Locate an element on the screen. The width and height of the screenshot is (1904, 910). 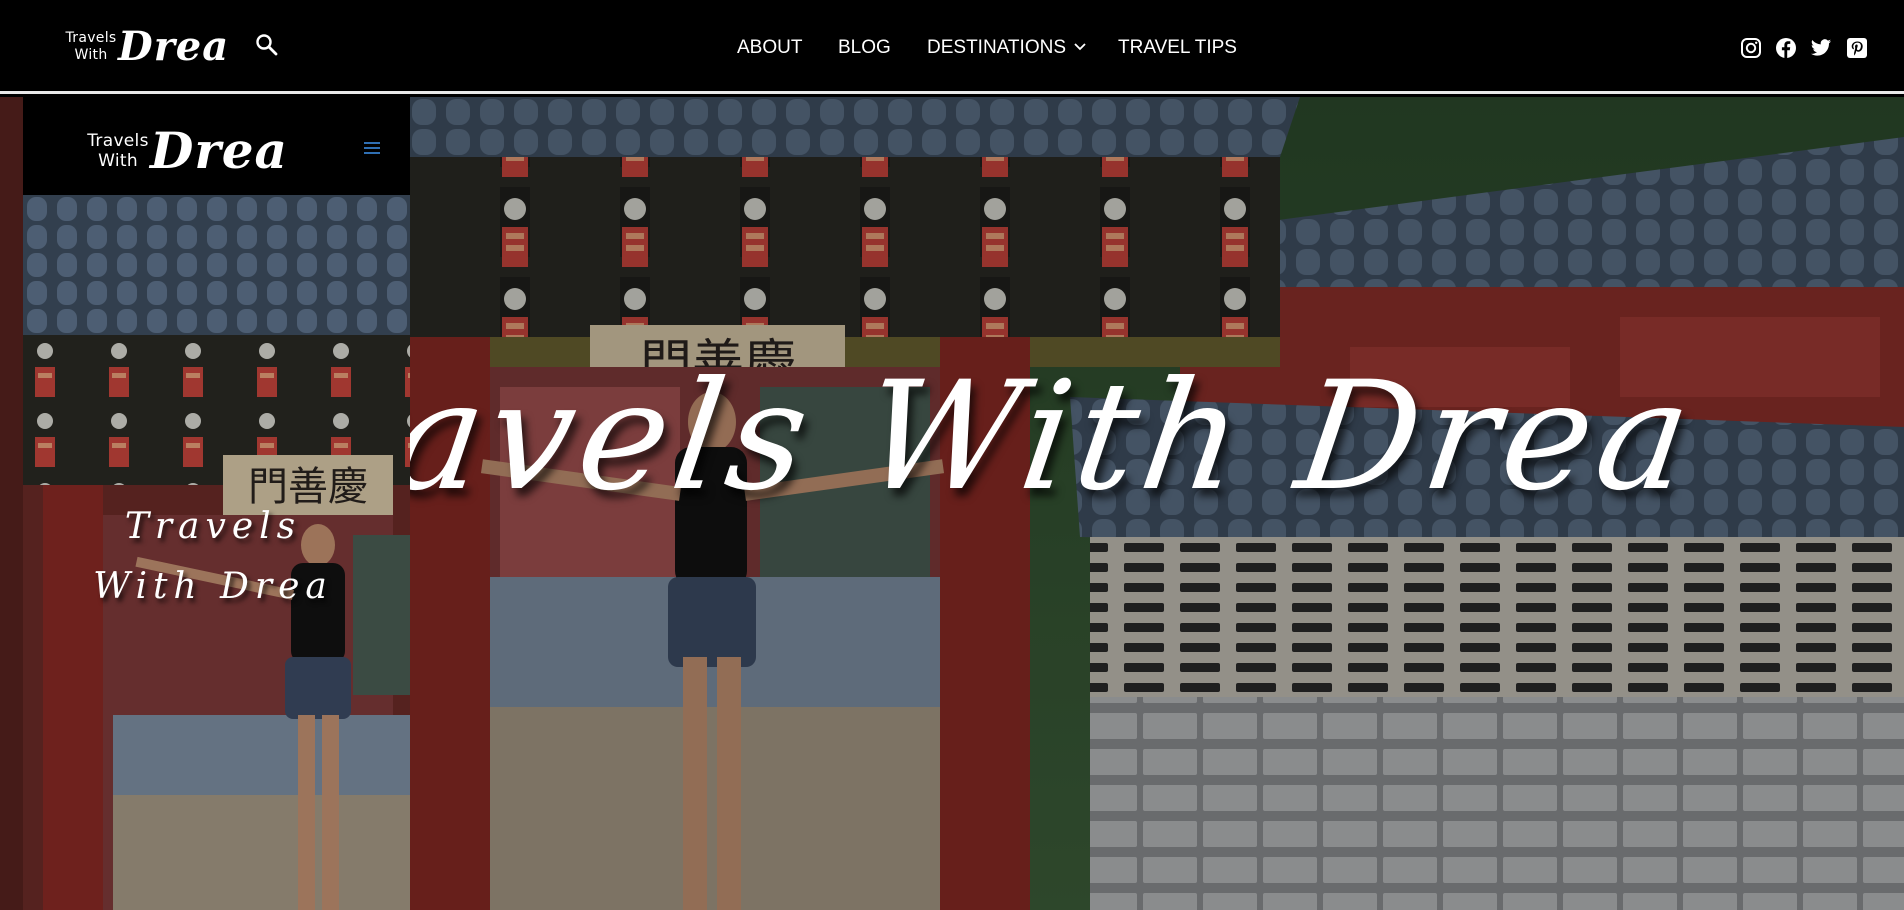
main-nav: ABOUT BLOG DESTINATIONS TRAVEL TIPS is located at coordinates (952, 48).